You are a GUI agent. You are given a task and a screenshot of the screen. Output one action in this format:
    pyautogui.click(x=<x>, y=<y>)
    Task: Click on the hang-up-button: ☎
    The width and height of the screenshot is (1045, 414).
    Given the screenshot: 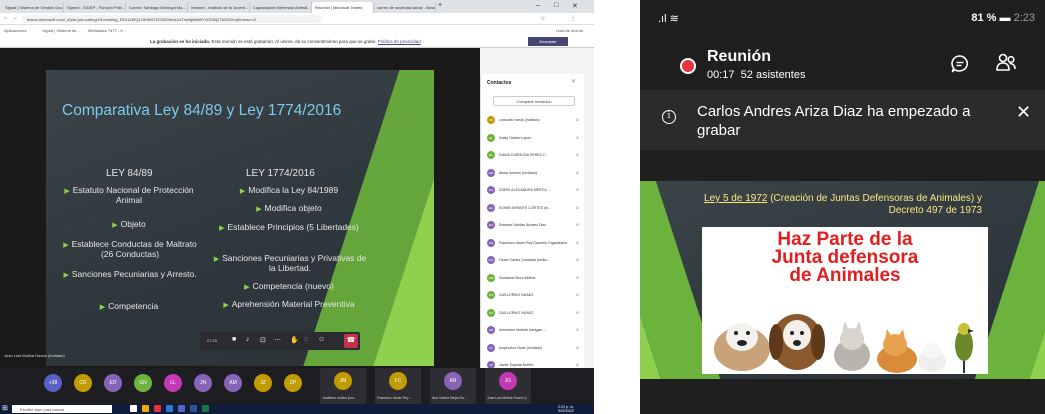 What is the action you would take?
    pyautogui.click(x=351, y=341)
    